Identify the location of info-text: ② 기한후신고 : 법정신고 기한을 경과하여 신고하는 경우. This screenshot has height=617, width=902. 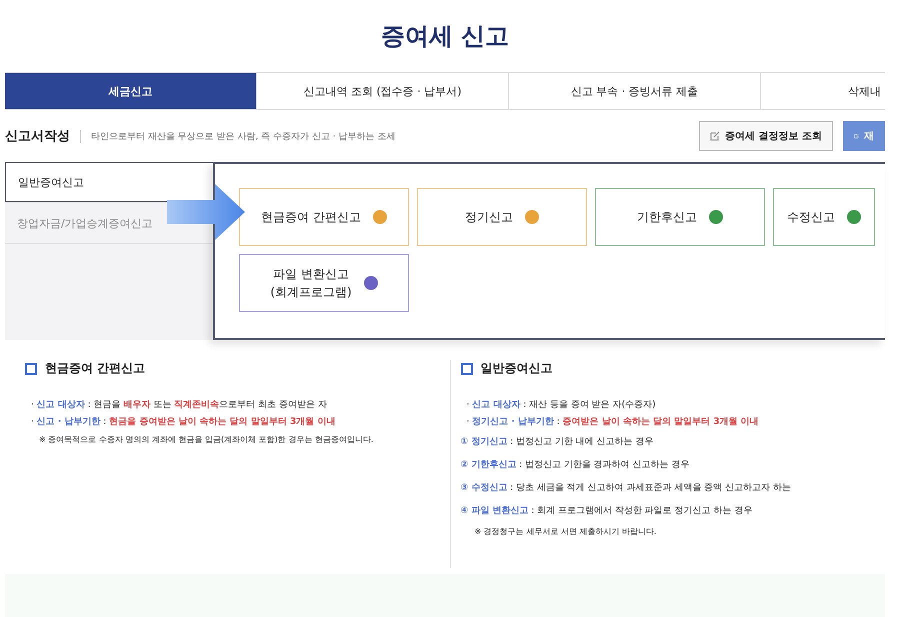
(575, 465).